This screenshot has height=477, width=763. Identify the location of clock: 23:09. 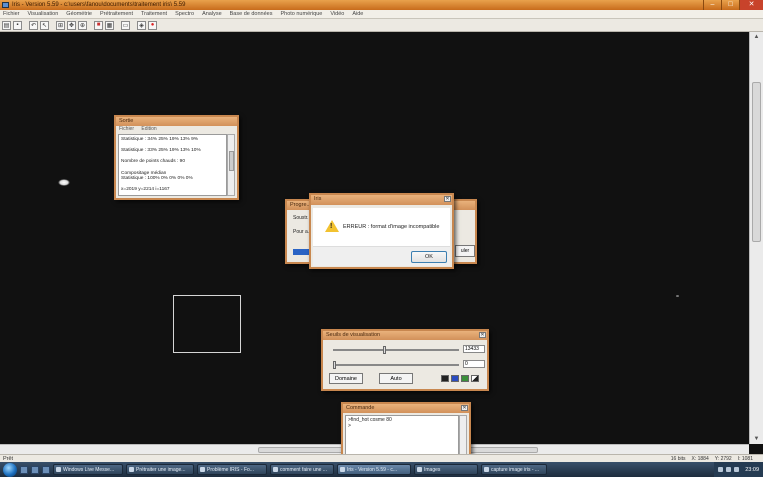
(752, 470).